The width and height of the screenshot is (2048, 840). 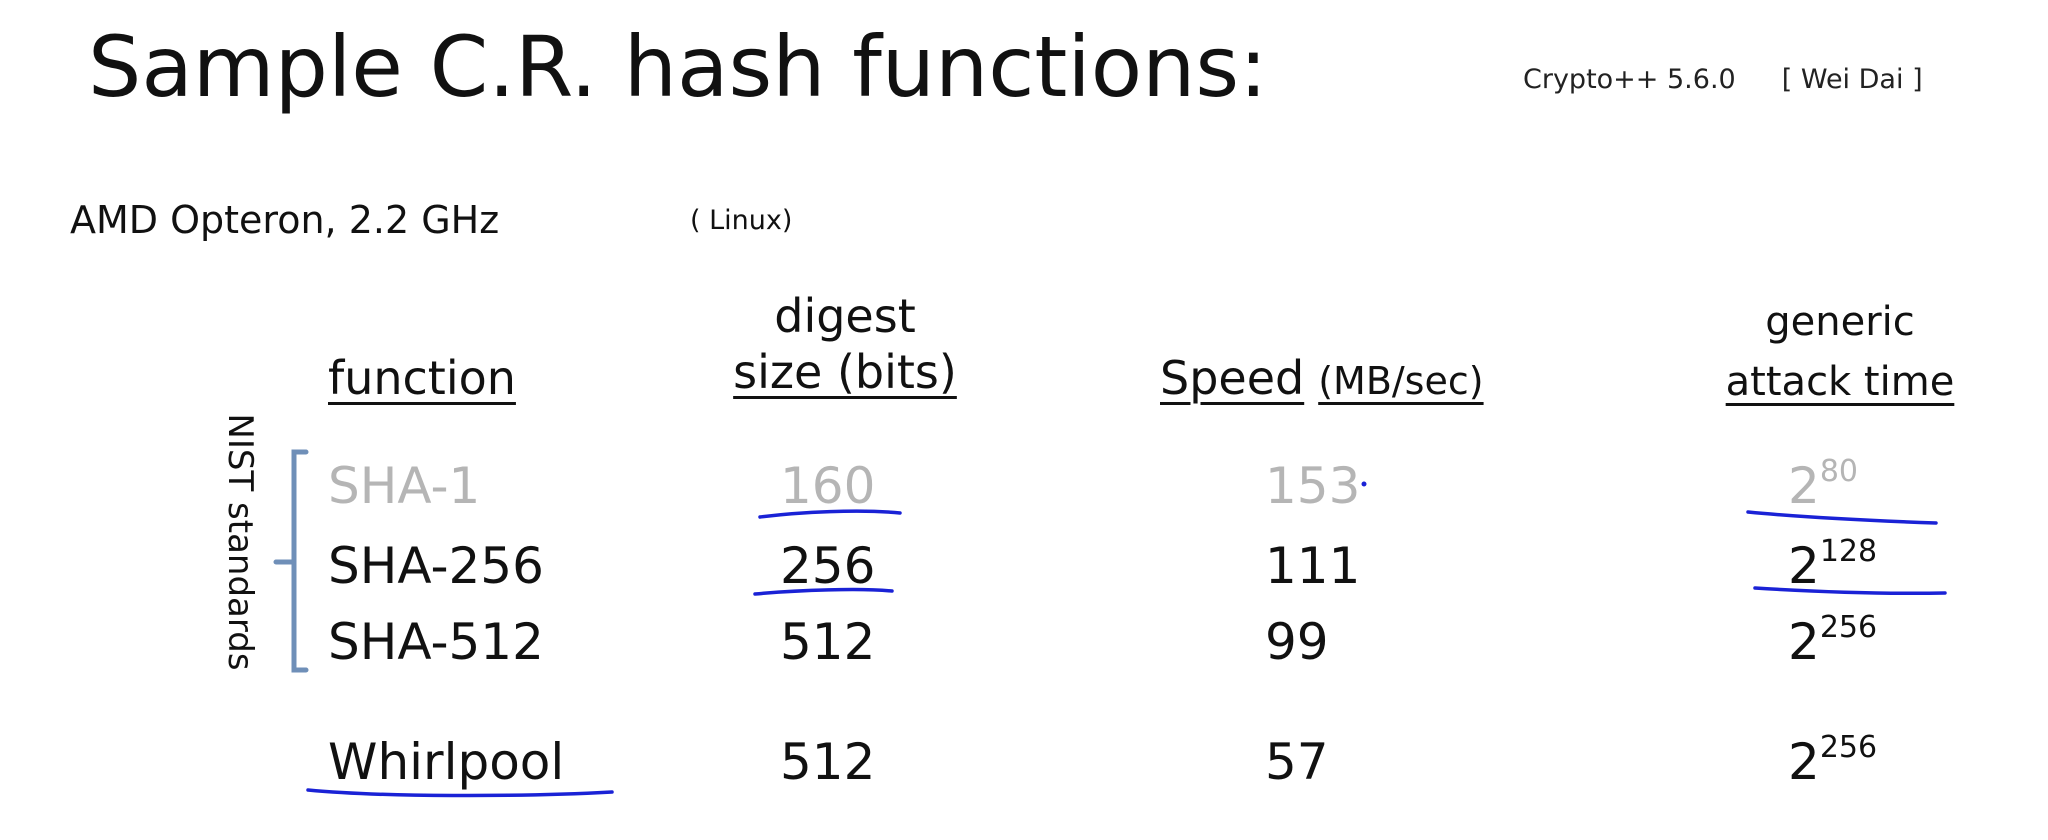 What do you see at coordinates (291, 561) in the screenshot?
I see `nist-bracket` at bounding box center [291, 561].